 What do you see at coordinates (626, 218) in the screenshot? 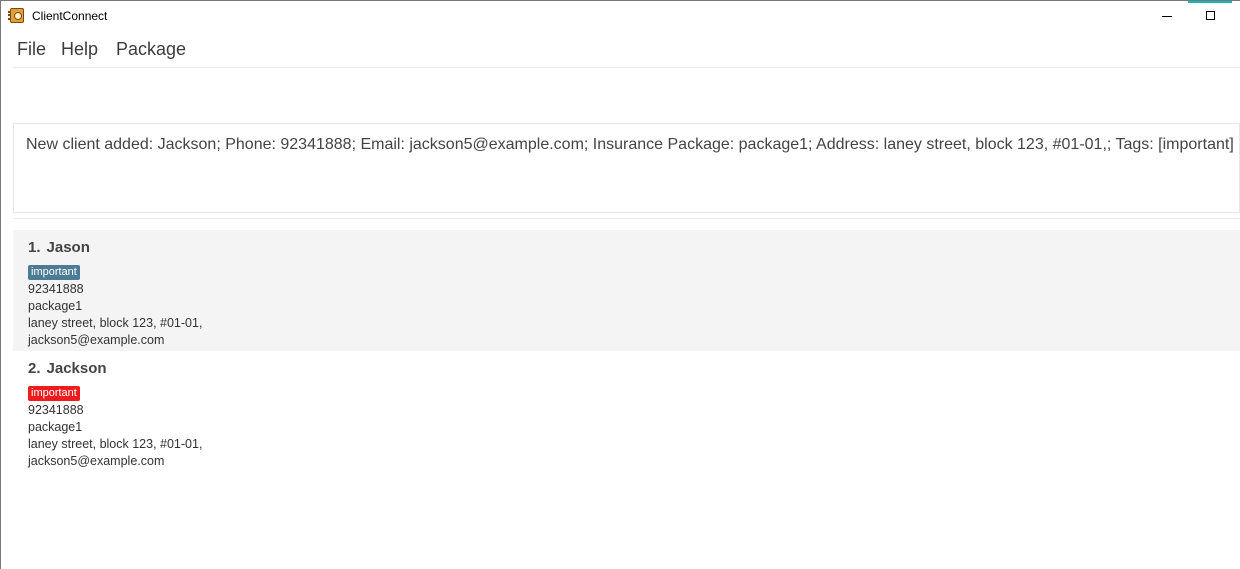
I see `result-divider` at bounding box center [626, 218].